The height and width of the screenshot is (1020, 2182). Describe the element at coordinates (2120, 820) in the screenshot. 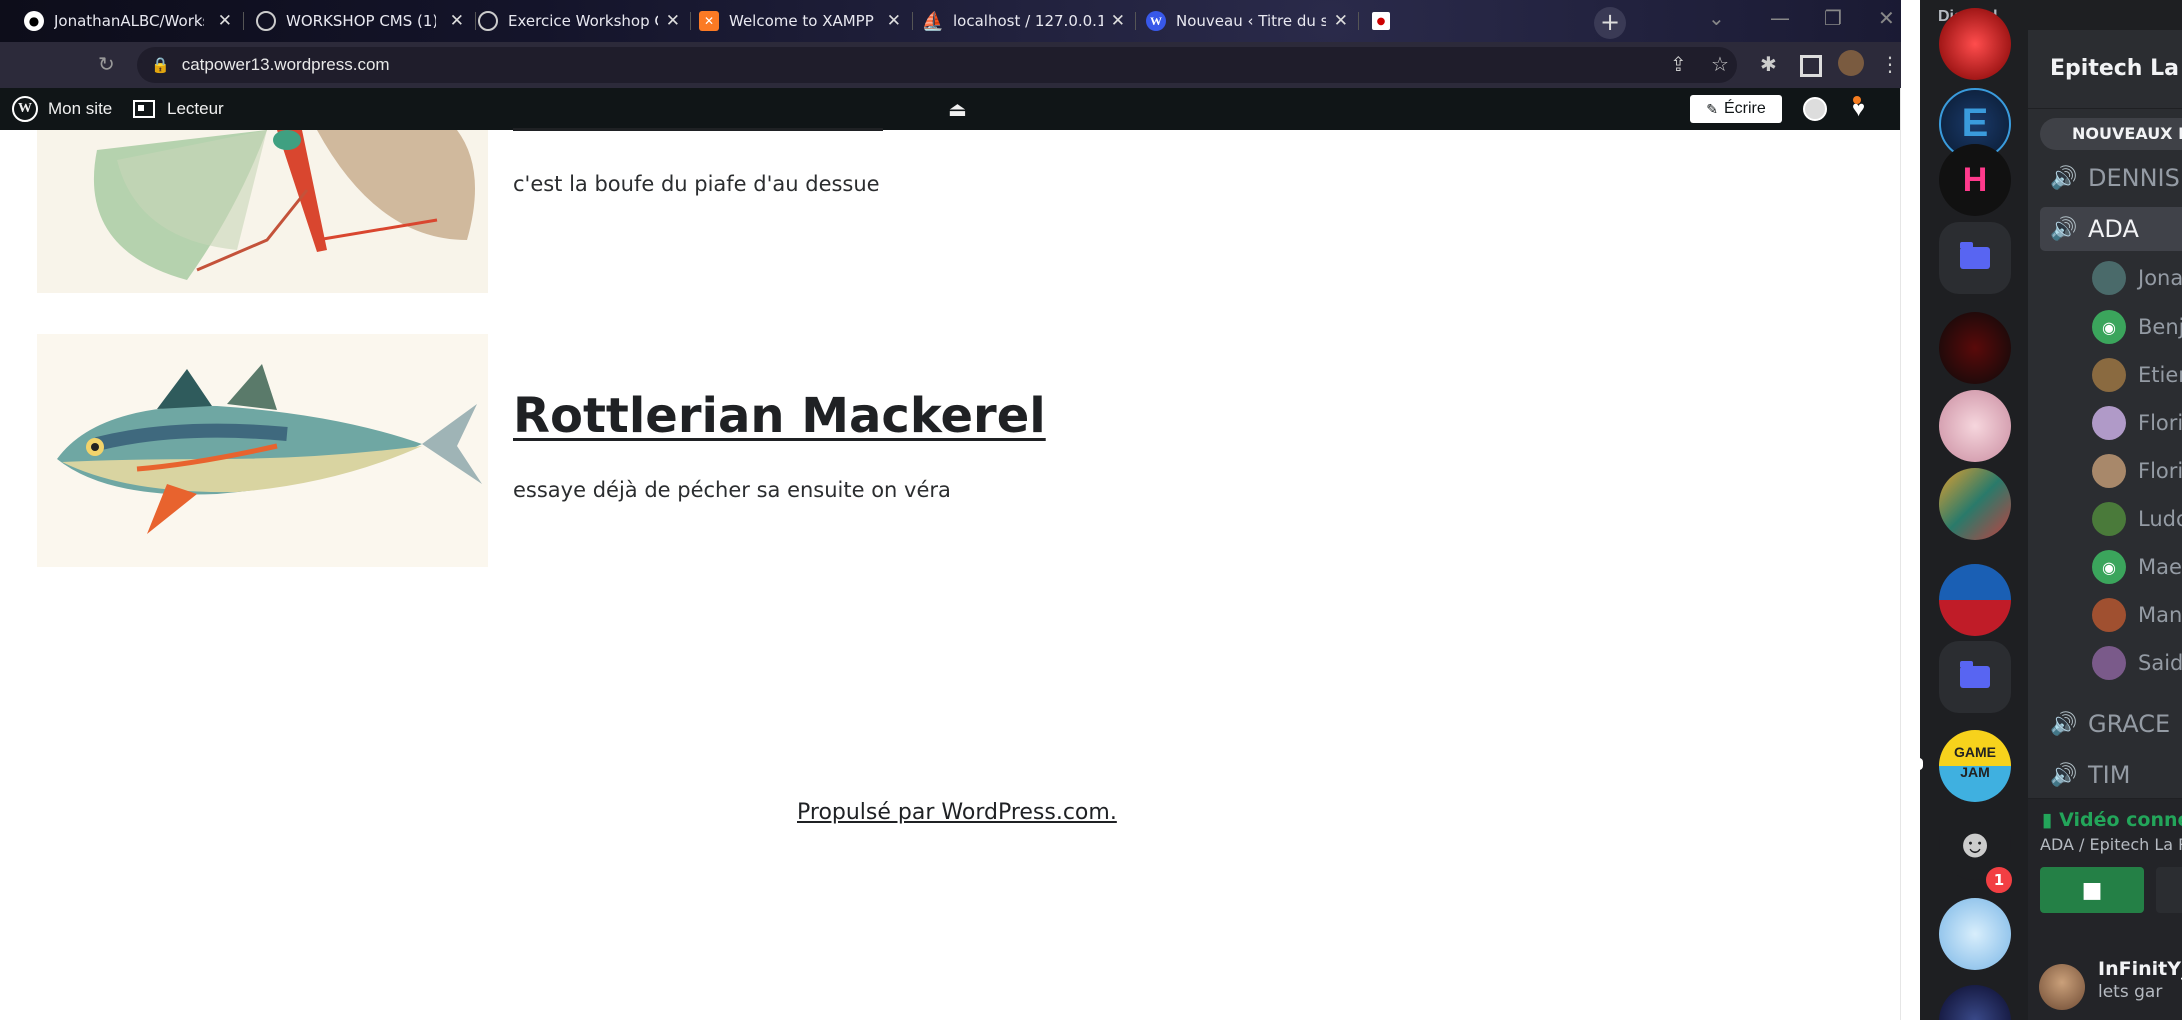

I see `voice-status-label: Vidéo conne` at that location.